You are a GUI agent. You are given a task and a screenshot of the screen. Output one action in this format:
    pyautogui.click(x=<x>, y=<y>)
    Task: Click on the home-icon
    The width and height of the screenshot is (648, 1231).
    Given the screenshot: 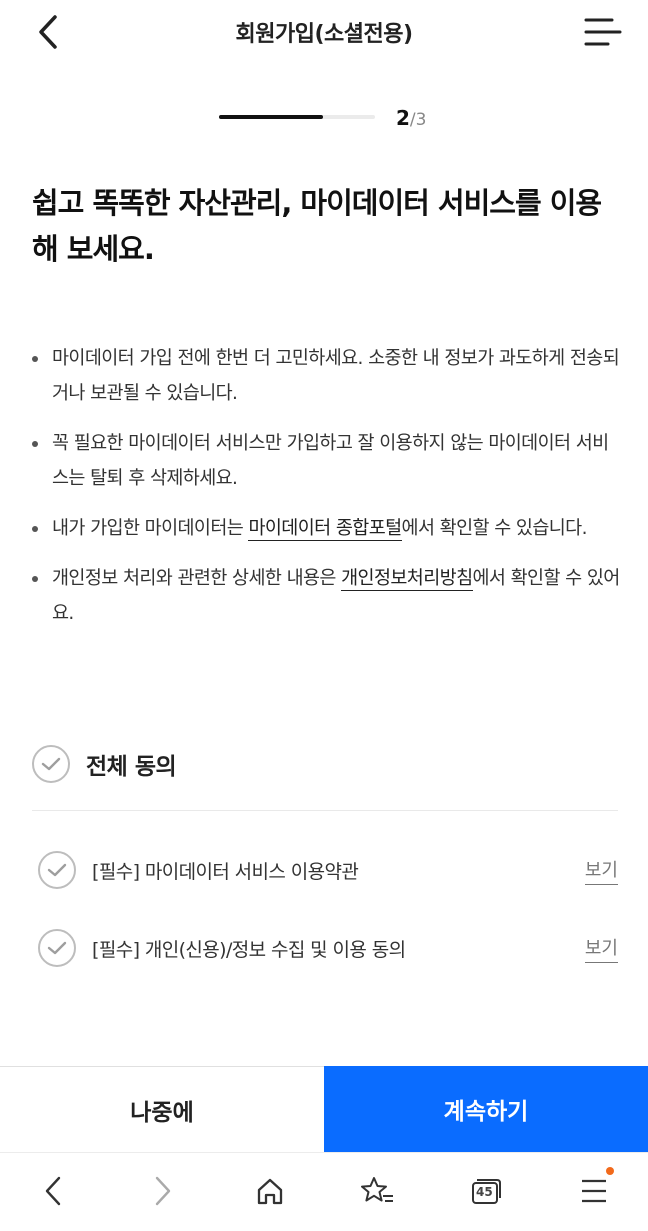 What is the action you would take?
    pyautogui.click(x=270, y=1191)
    